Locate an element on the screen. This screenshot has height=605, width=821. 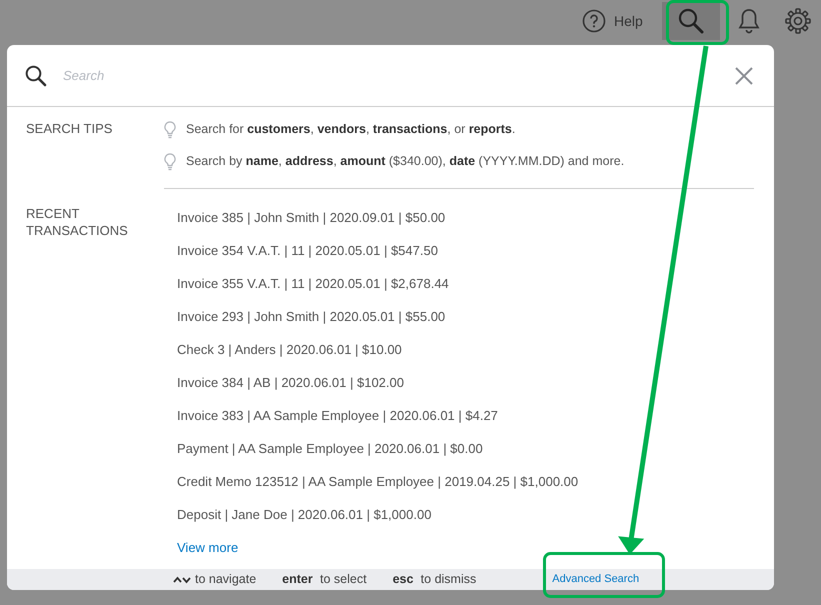
section-label: RECENT TRANSACTIONS is located at coordinates (77, 222).